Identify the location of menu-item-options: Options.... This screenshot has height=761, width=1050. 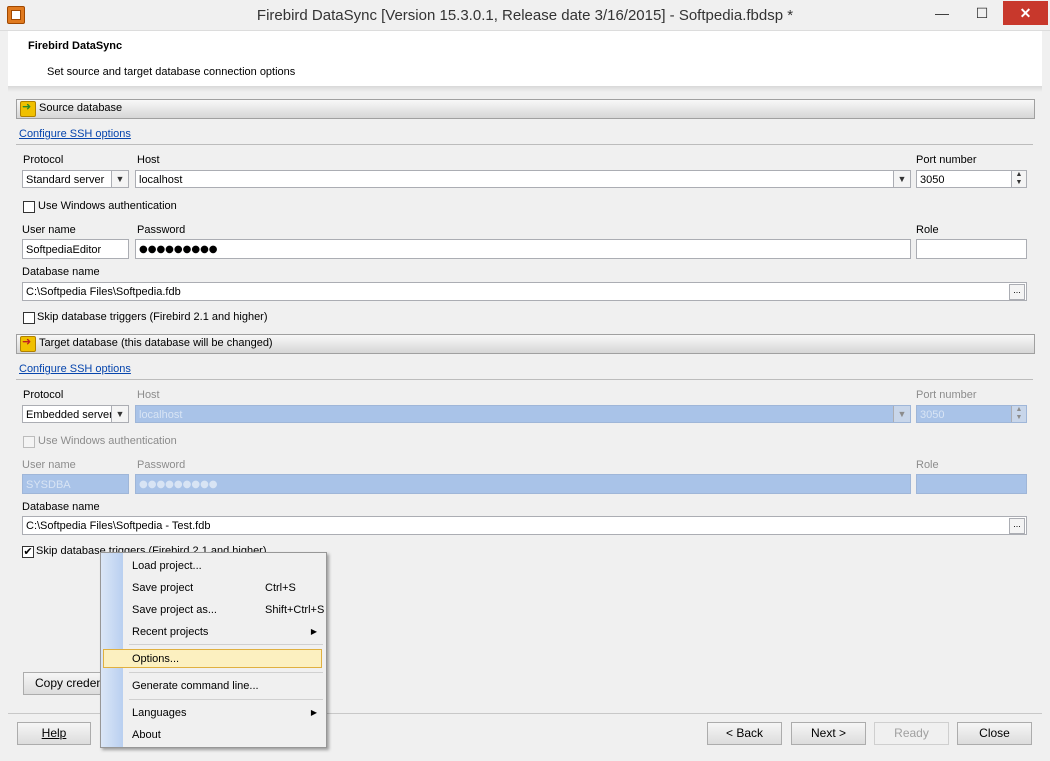
(224, 659).